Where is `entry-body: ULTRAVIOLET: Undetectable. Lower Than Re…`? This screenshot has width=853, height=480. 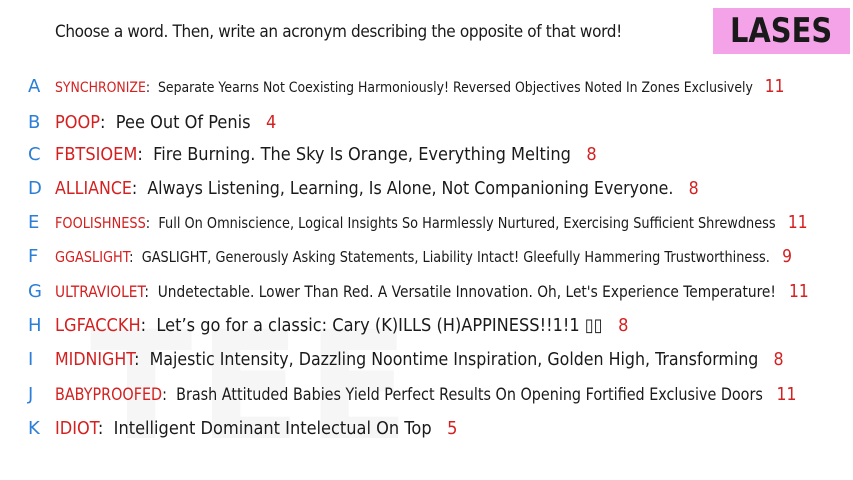 entry-body: ULTRAVIOLET: Undetectable. Lower Than Re… is located at coordinates (432, 292).